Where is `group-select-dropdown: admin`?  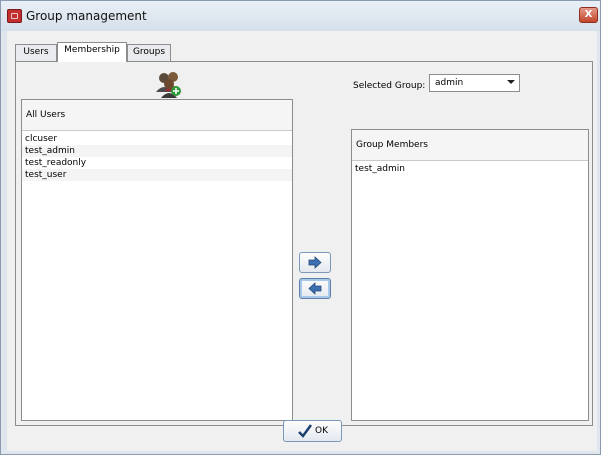
group-select-dropdown: admin is located at coordinates (474, 83).